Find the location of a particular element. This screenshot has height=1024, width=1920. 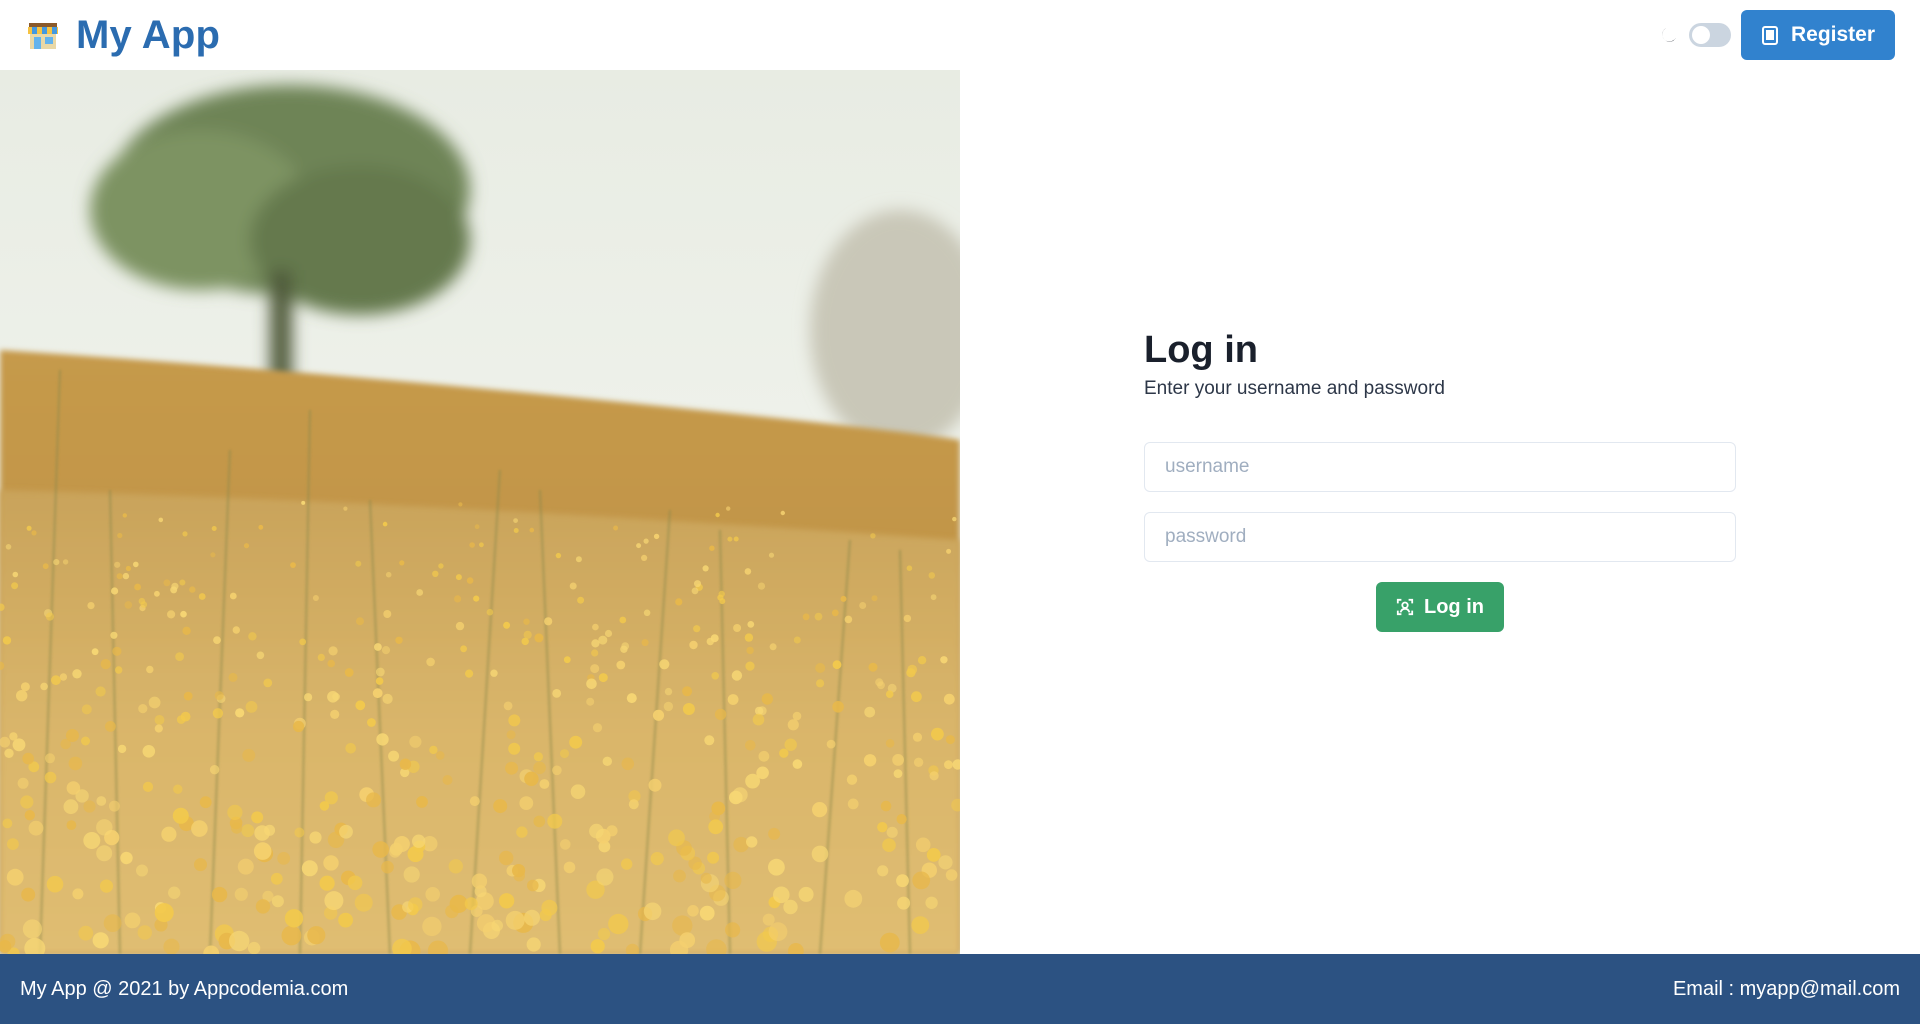

register-button: Register is located at coordinates (1817, 35).